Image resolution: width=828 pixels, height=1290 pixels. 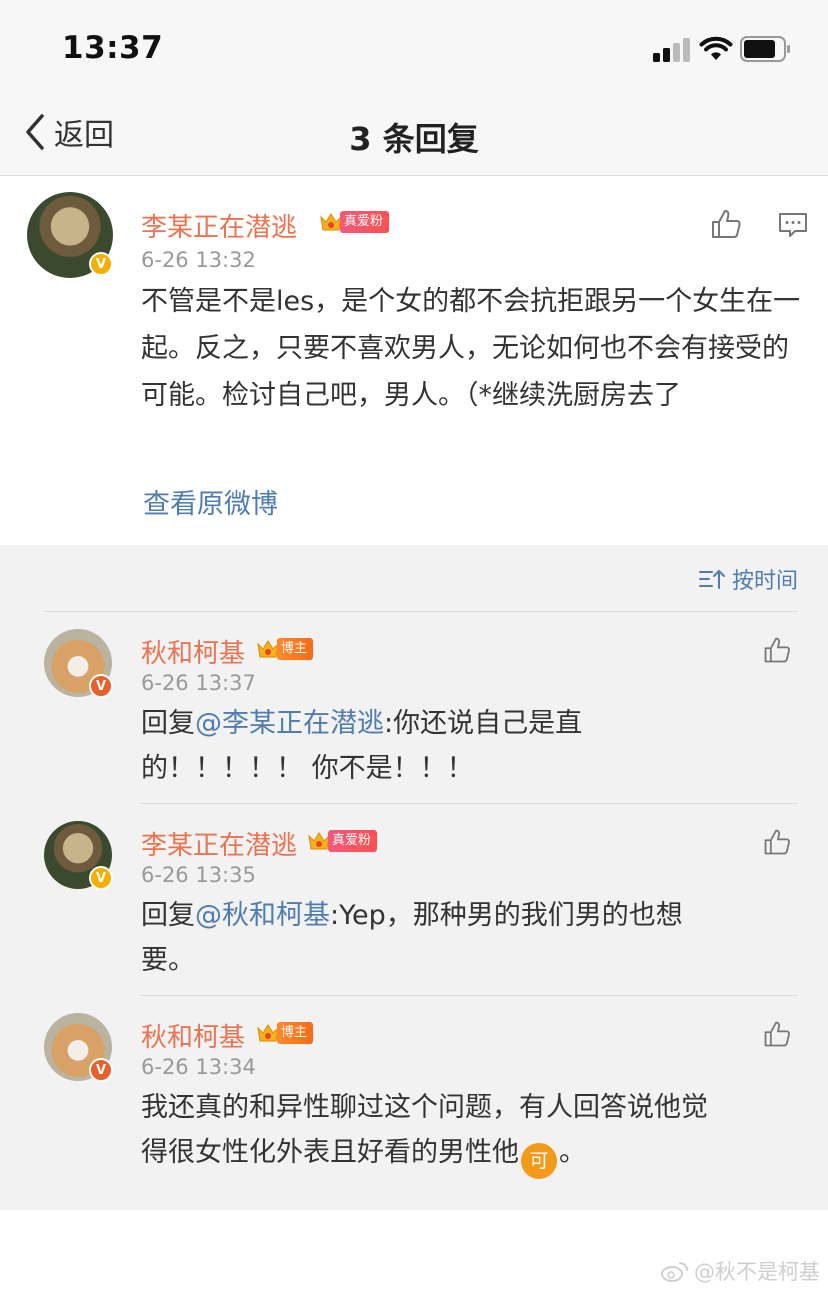 What do you see at coordinates (414, 139) in the screenshot?
I see `page-title: 3 条回复` at bounding box center [414, 139].